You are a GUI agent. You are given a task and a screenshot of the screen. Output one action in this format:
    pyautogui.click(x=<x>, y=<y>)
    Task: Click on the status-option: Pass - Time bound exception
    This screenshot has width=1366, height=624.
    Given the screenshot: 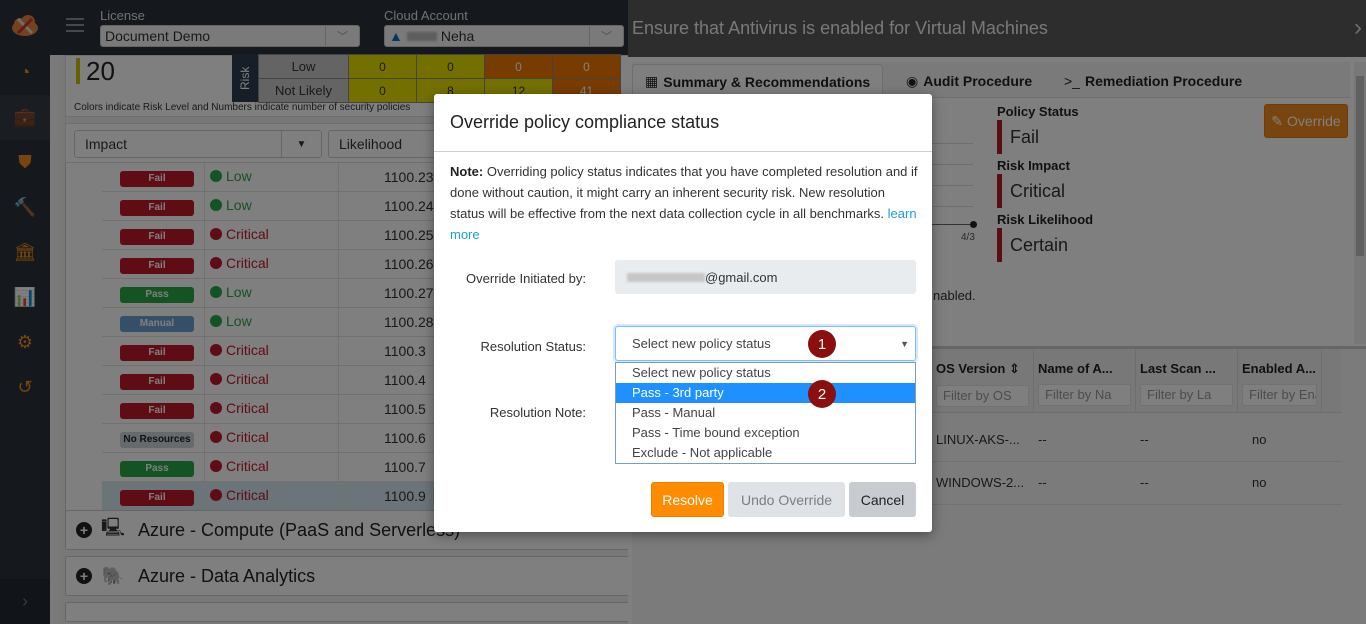 What is the action you would take?
    pyautogui.click(x=765, y=433)
    